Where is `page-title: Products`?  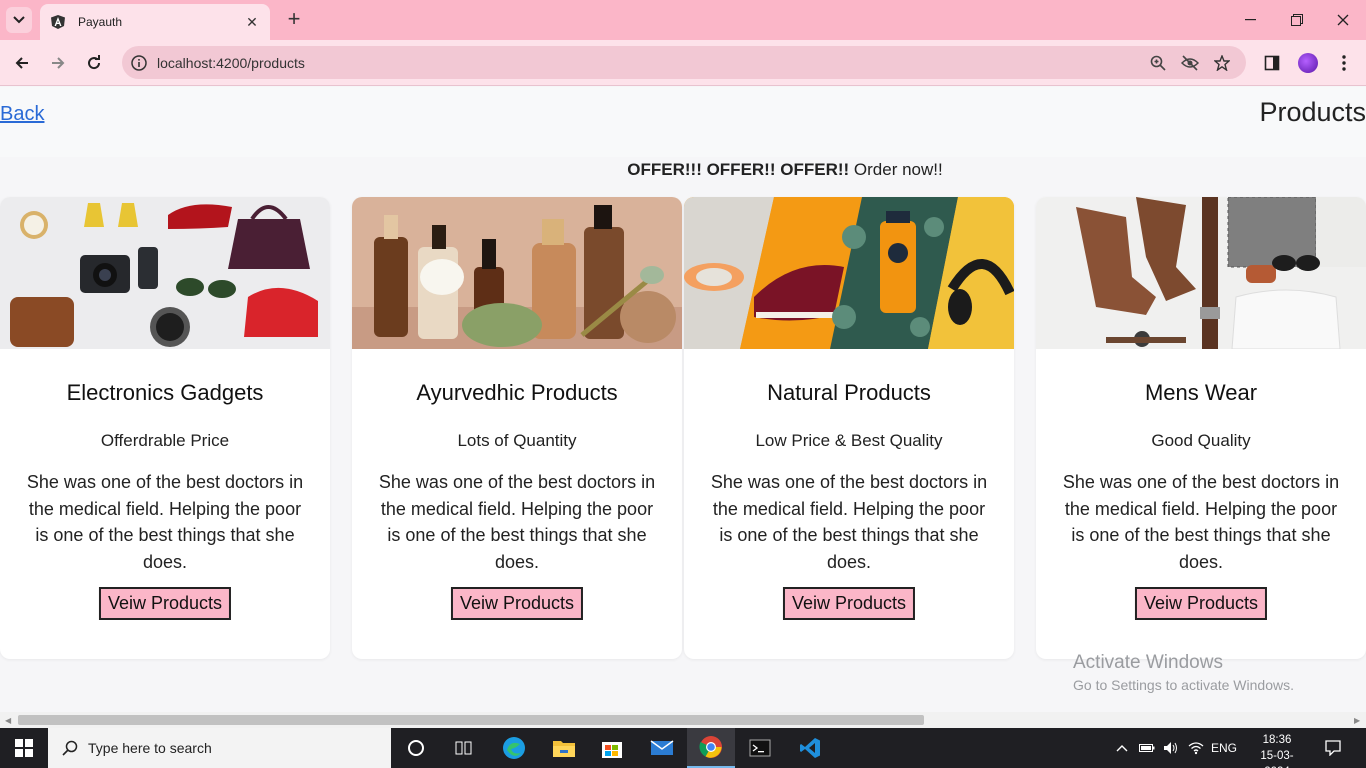
page-title: Products is located at coordinates (1312, 112).